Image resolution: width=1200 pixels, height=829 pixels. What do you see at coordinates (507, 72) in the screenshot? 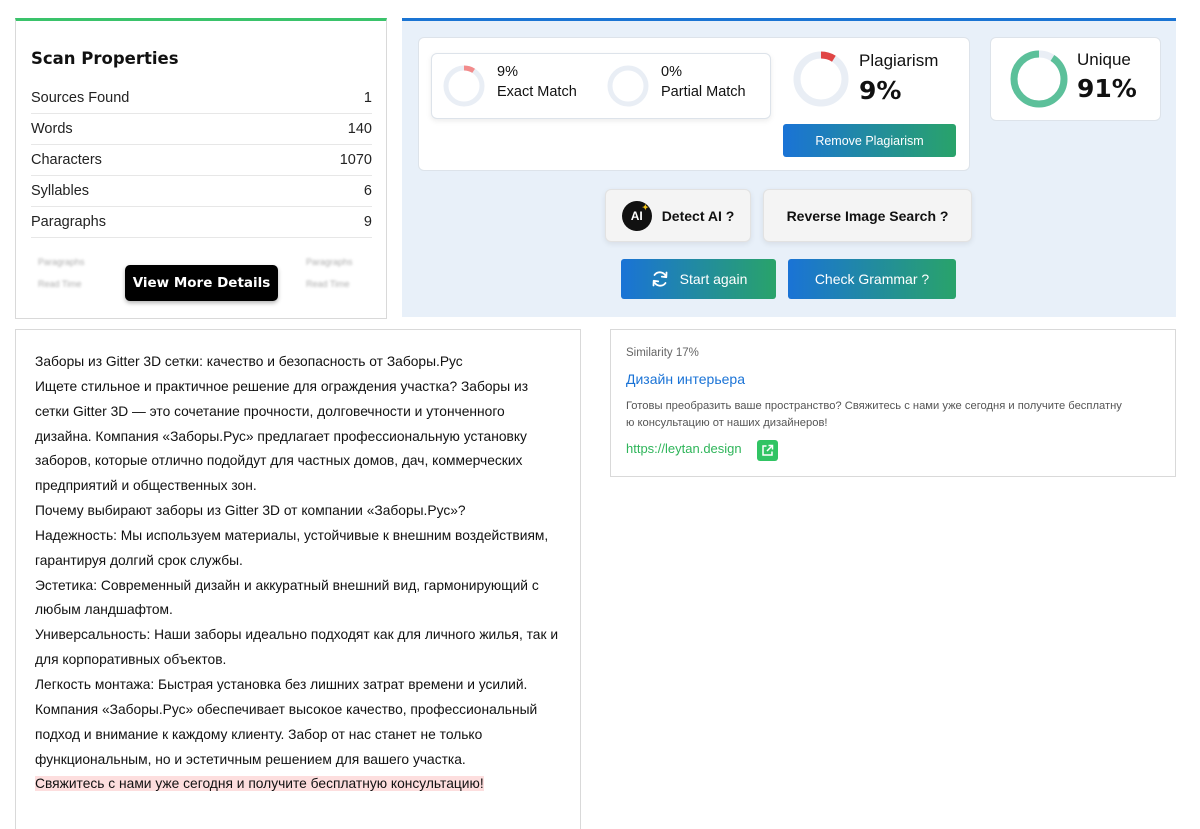
I see `exact-match-percent: 9%` at bounding box center [507, 72].